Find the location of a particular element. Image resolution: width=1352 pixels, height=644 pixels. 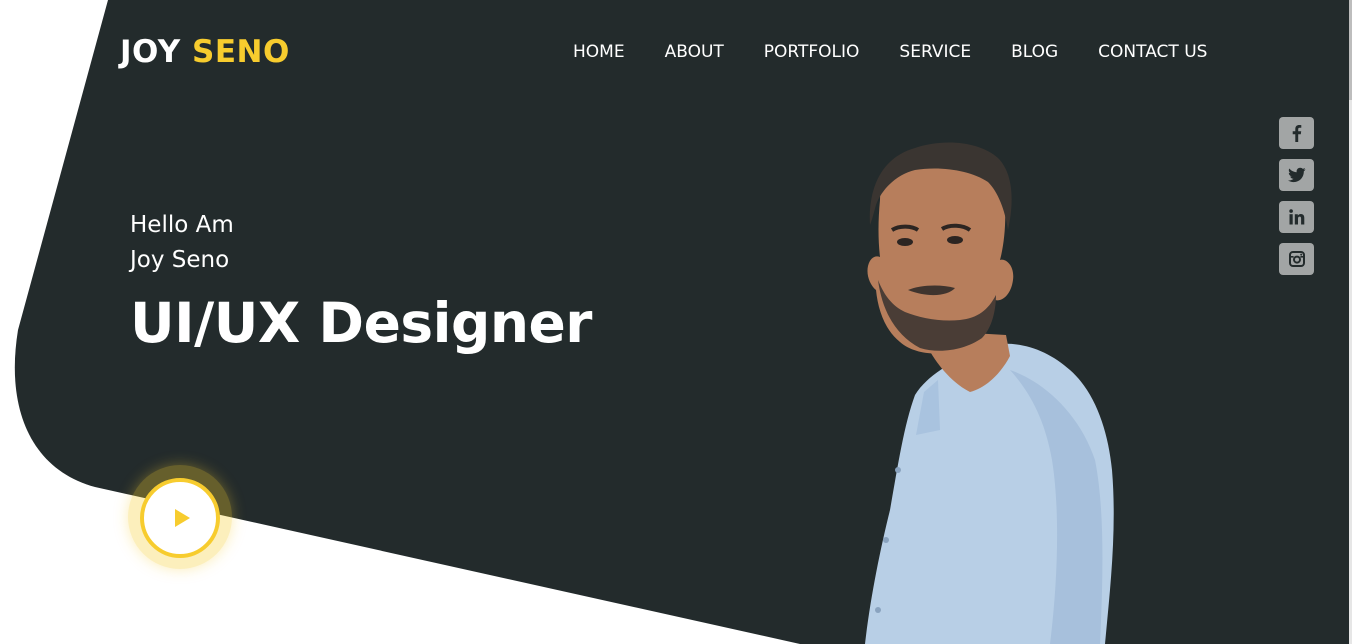

nav-item-portfolio: PORTFOLIO is located at coordinates (812, 52).